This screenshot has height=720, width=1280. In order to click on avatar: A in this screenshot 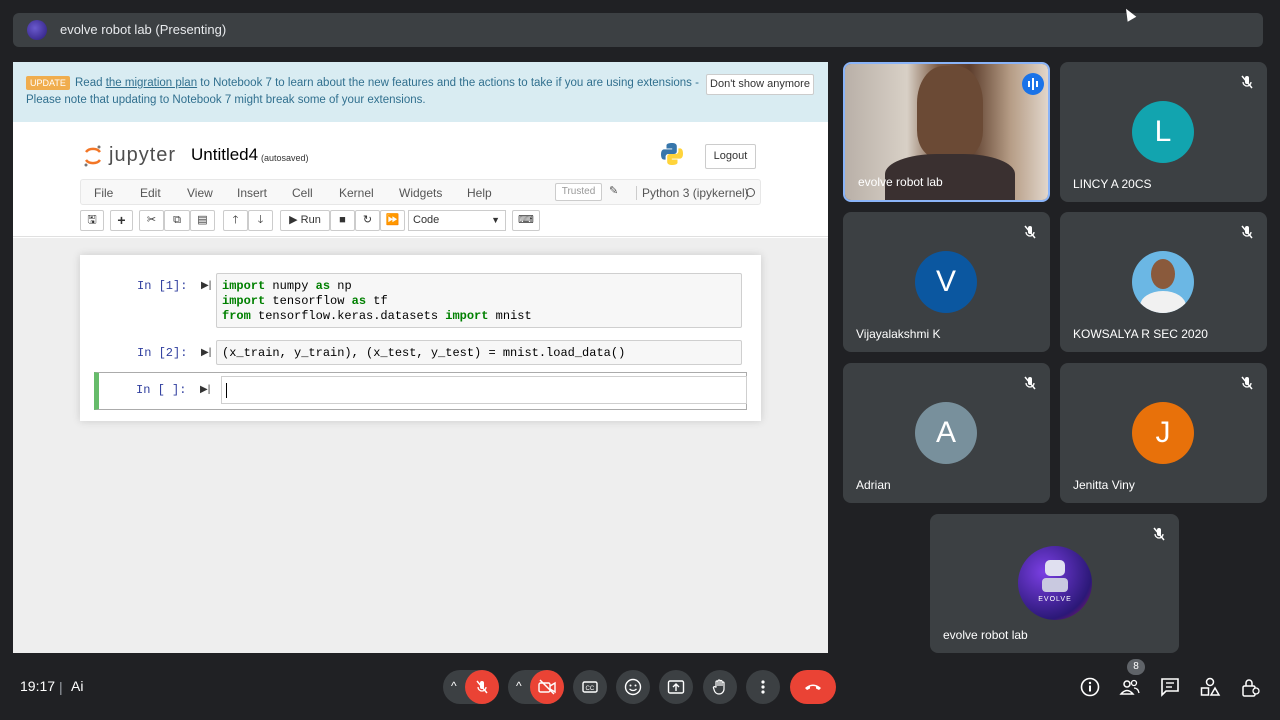, I will do `click(946, 433)`.